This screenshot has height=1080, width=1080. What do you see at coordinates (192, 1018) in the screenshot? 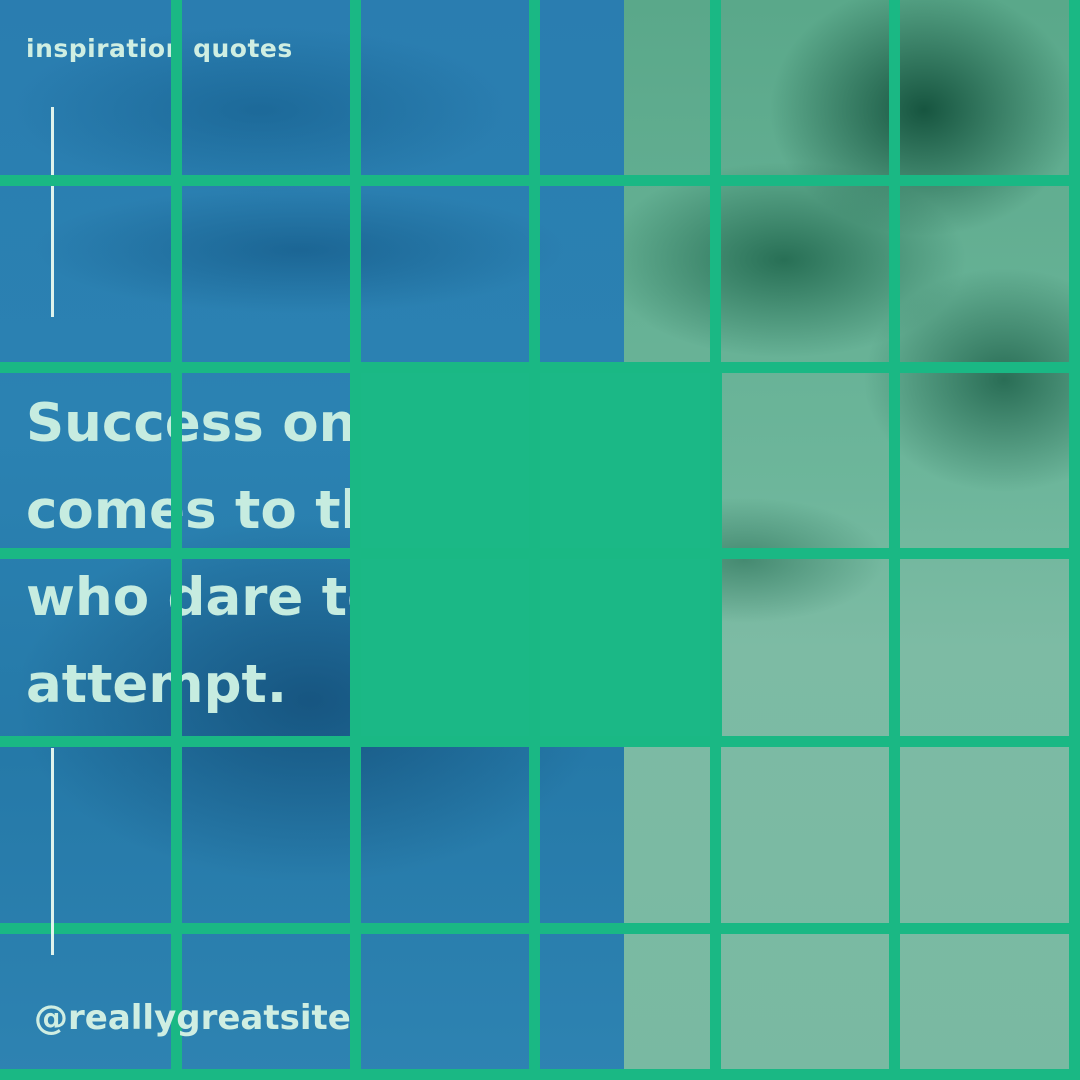
I see `website-handle: @reallygreatsite` at bounding box center [192, 1018].